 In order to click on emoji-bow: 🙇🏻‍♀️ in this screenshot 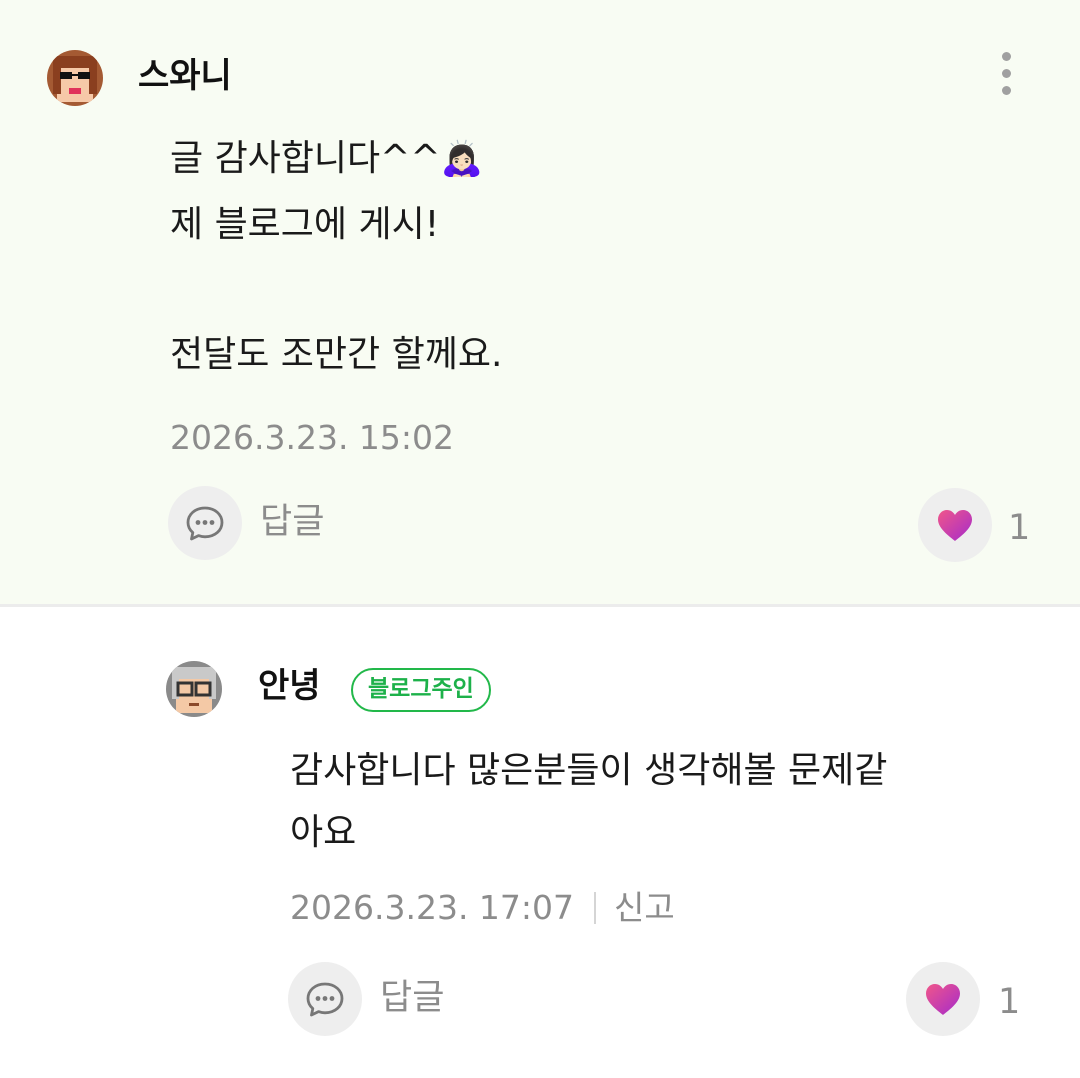, I will do `click(461, 159)`.